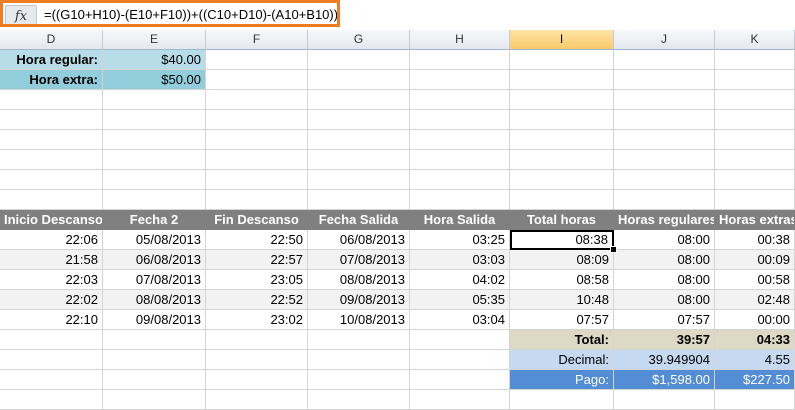  I want to click on table-cell: 22:03, so click(51, 280).